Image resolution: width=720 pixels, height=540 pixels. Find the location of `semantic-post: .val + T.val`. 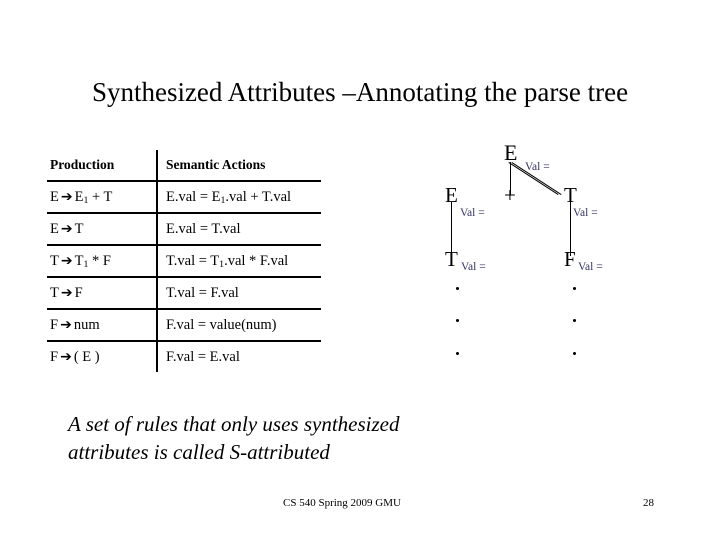

semantic-post: .val + T.val is located at coordinates (258, 196).